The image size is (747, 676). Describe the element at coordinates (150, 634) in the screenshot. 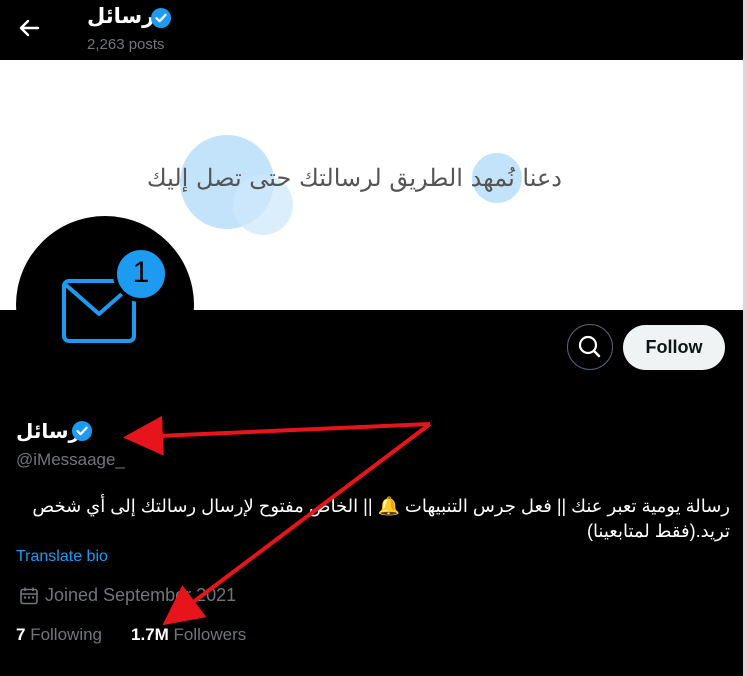

I see `followers-count: 1.7M` at that location.